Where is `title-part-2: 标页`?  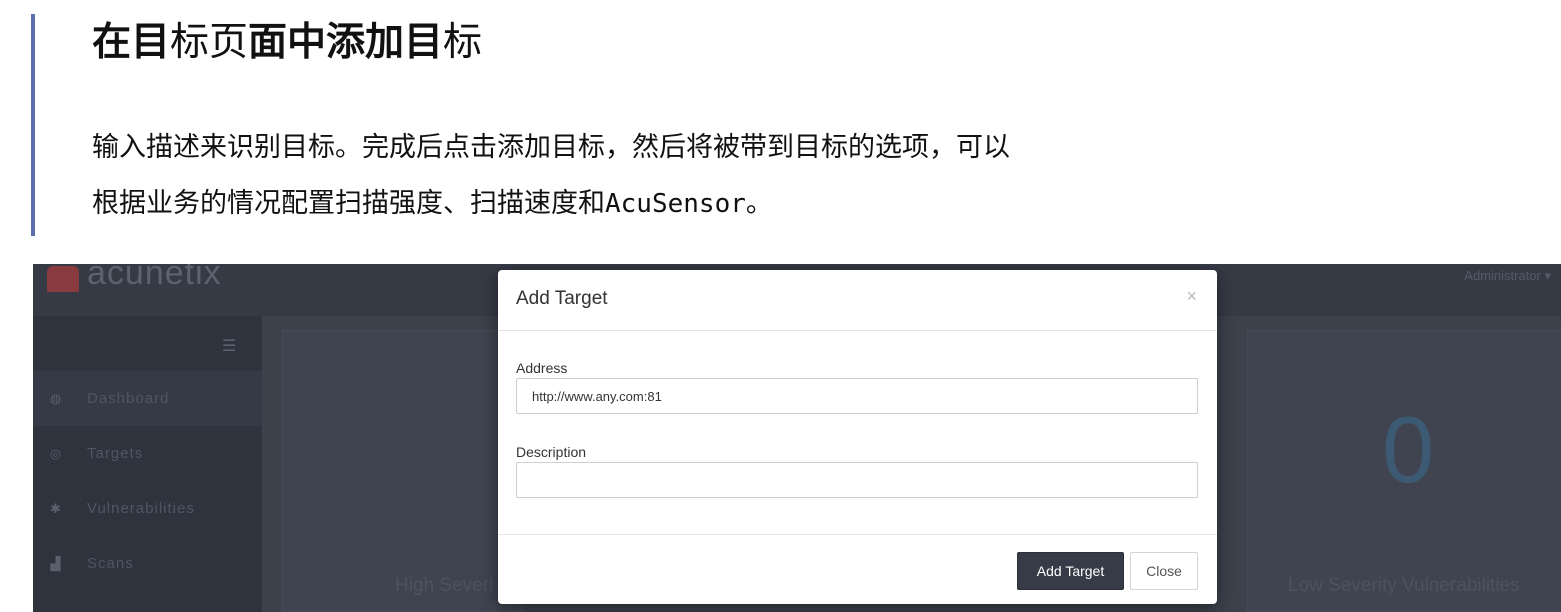
title-part-2: 标页 is located at coordinates (209, 42).